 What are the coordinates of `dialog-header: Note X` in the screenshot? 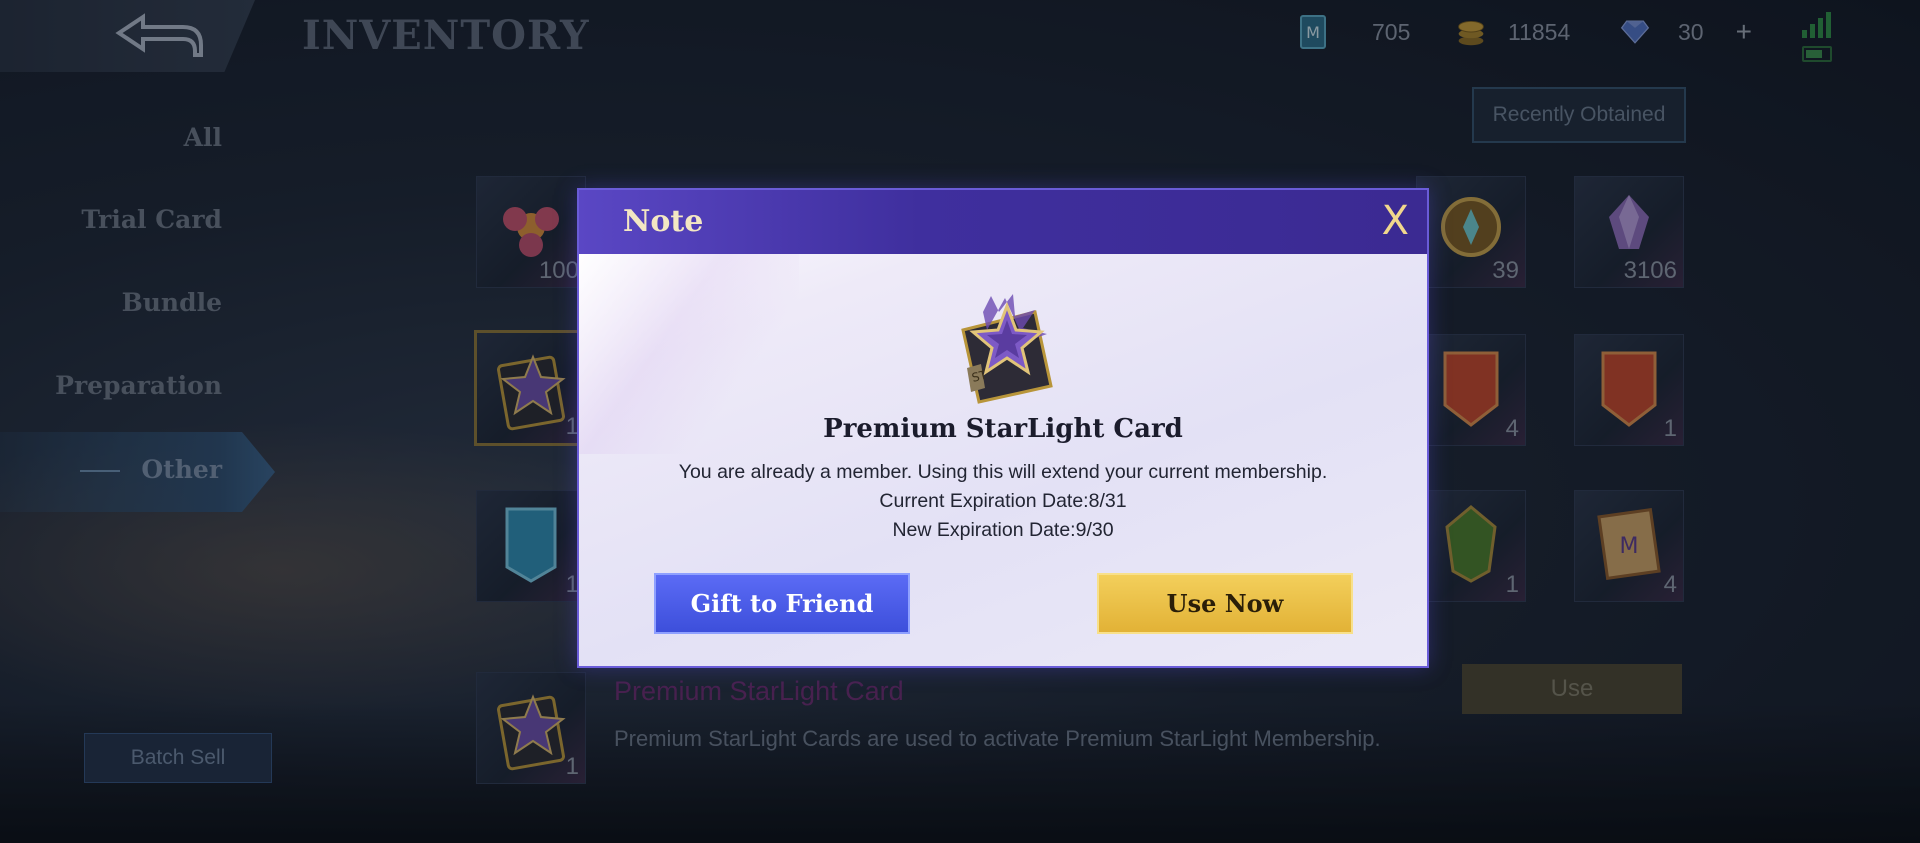 It's located at (1003, 222).